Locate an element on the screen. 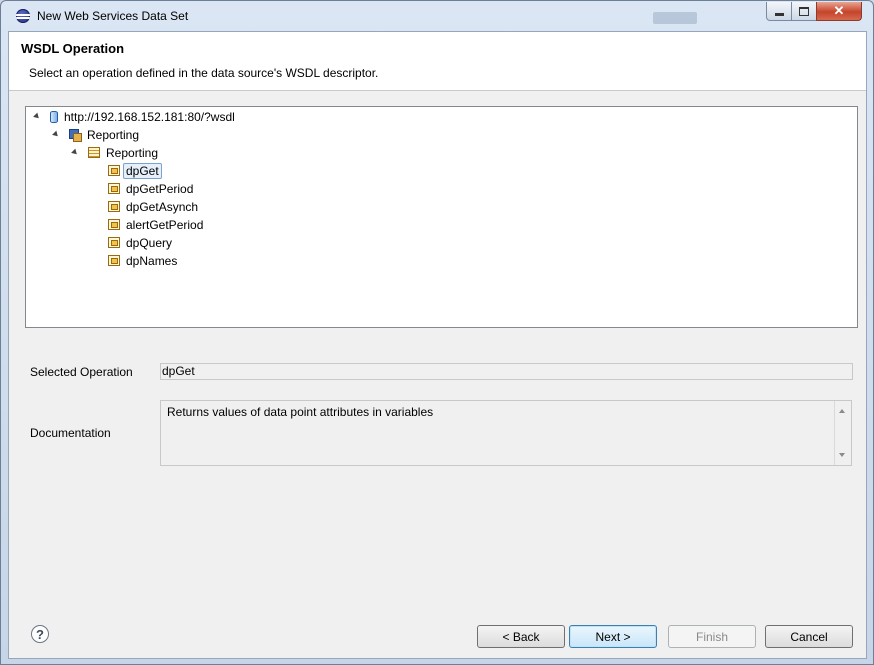 The height and width of the screenshot is (665, 874). tree-node-operation-dpget: dpGet is located at coordinates (135, 170).